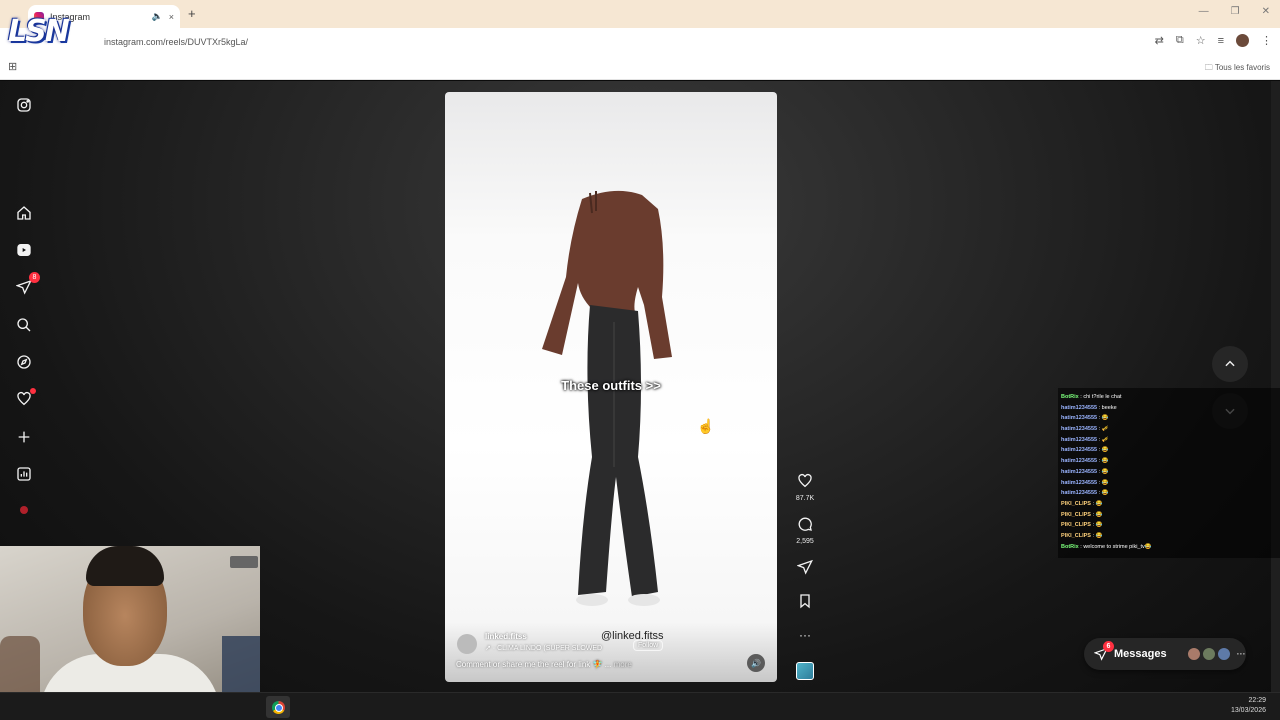 Image resolution: width=1280 pixels, height=720 pixels. Describe the element at coordinates (39, 31) in the screenshot. I see `stream-logo: LSN` at that location.